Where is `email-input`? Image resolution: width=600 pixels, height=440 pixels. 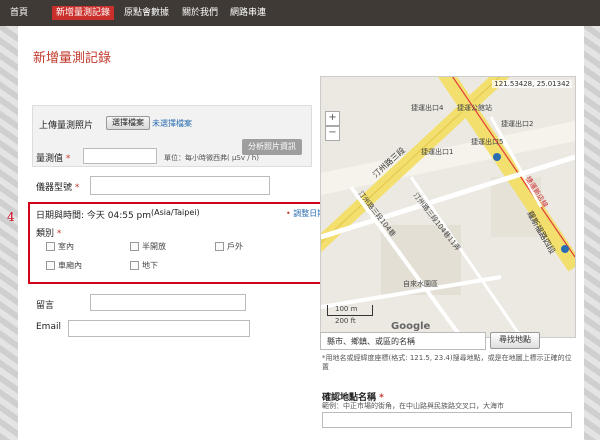 email-input is located at coordinates (159, 328).